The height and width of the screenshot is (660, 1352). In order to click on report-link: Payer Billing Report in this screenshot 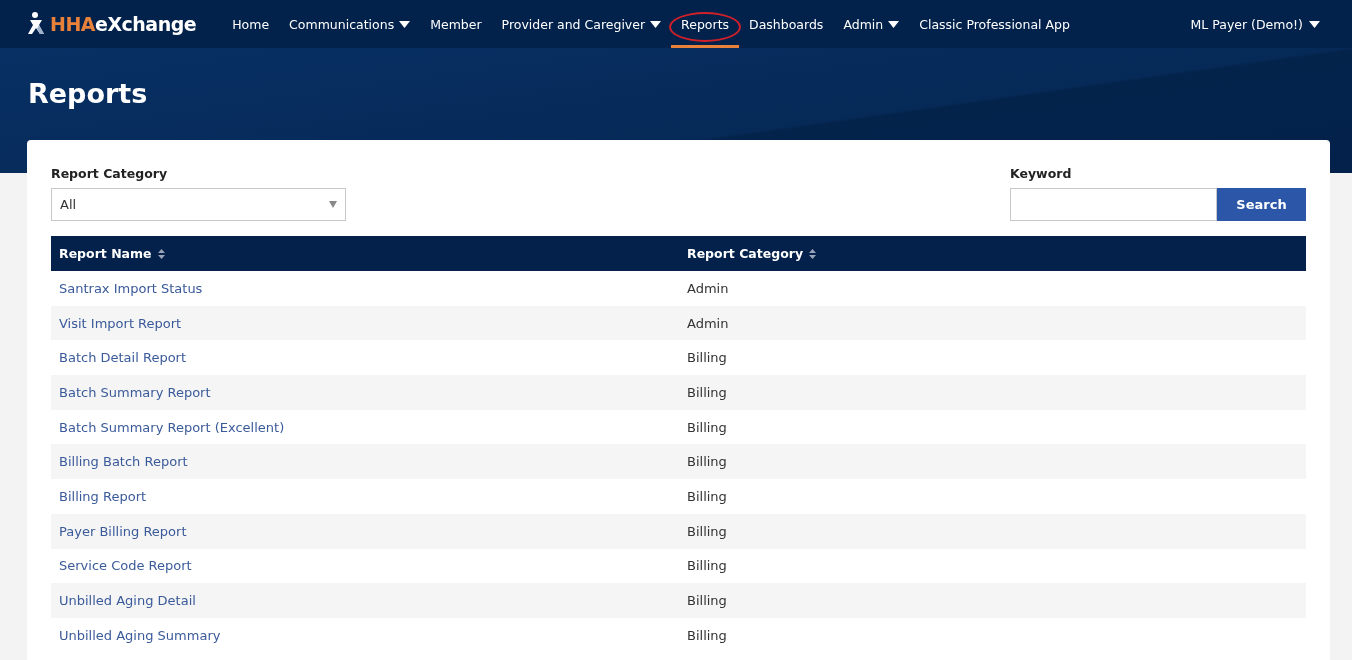, I will do `click(123, 531)`.